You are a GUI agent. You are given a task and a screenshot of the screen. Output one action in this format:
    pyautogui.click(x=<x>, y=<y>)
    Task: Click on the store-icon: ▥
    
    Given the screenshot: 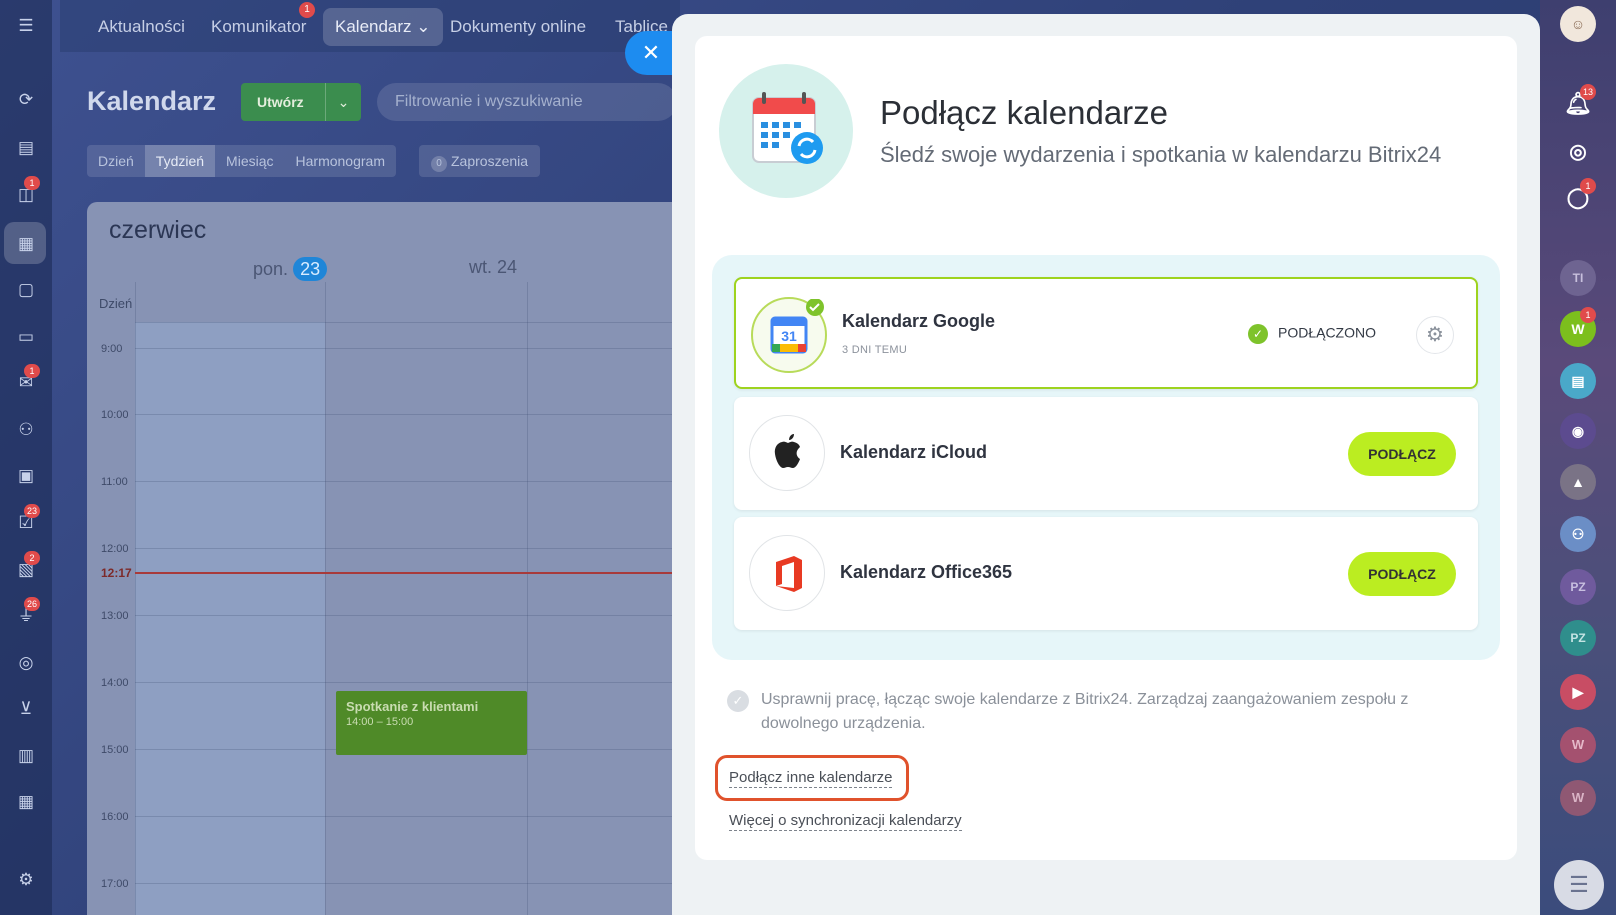 What is the action you would take?
    pyautogui.click(x=26, y=756)
    